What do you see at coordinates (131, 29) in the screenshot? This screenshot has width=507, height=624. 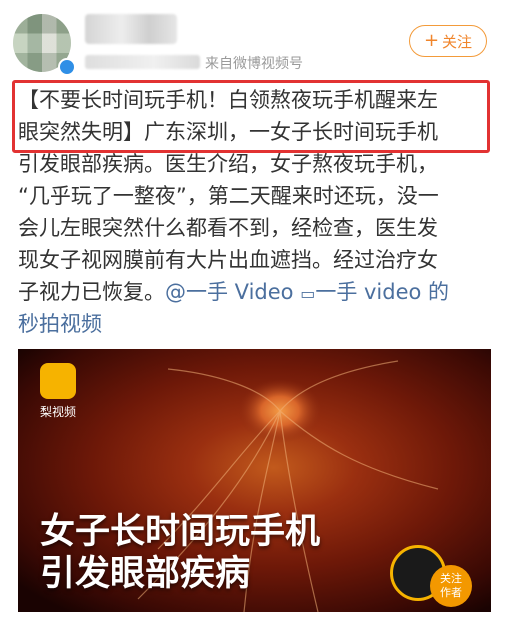 I see `username-blurred` at bounding box center [131, 29].